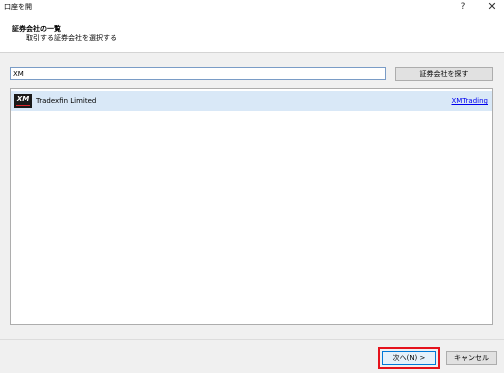  Describe the element at coordinates (409, 358) in the screenshot. I see `next-button: 次へ(N) >` at that location.